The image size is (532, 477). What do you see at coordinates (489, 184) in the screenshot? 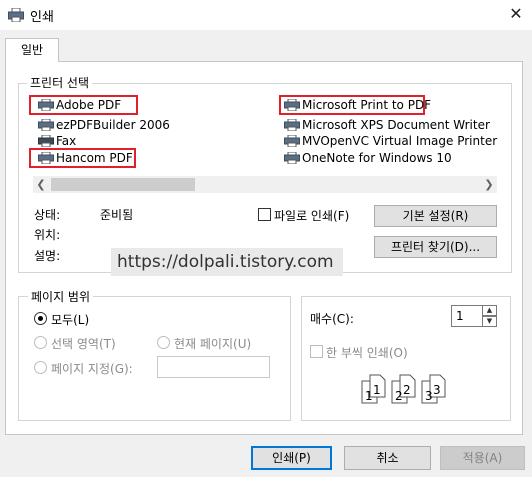
I see `scroll-right-icon: ❯` at bounding box center [489, 184].